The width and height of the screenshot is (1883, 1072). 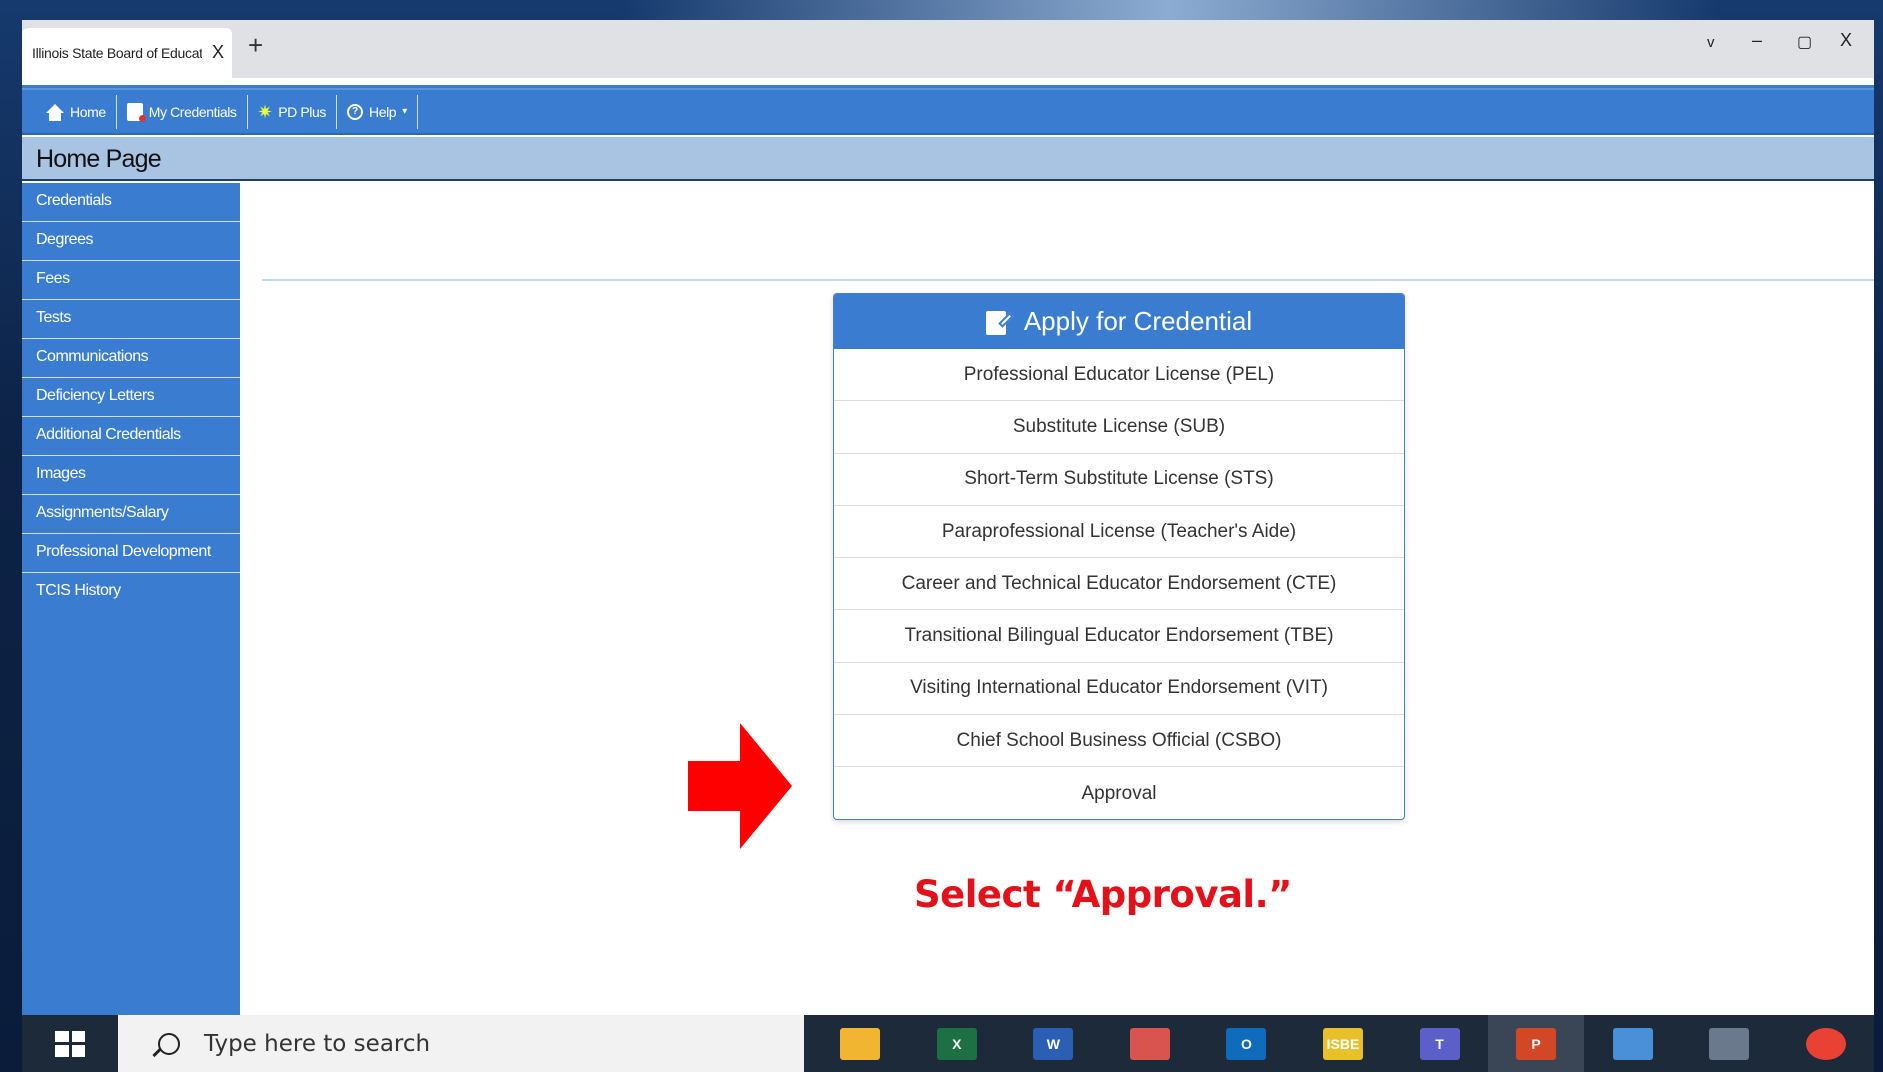 I want to click on sidebar-item-deficiency-letters: Deficiency Letters, so click(x=131, y=397).